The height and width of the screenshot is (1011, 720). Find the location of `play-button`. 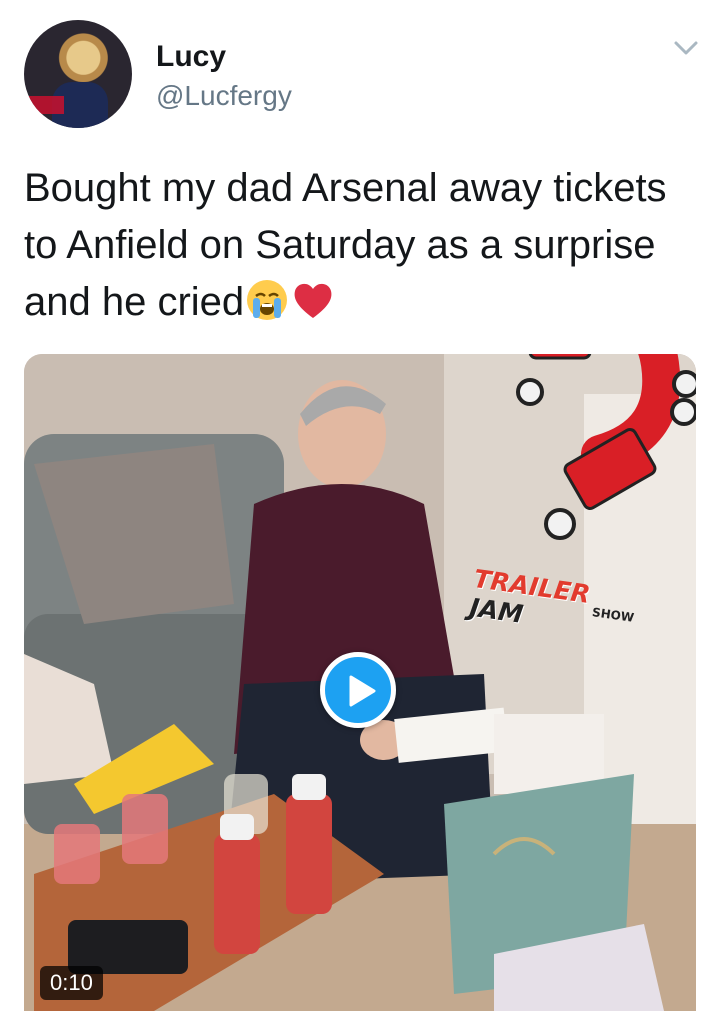

play-button is located at coordinates (358, 690).